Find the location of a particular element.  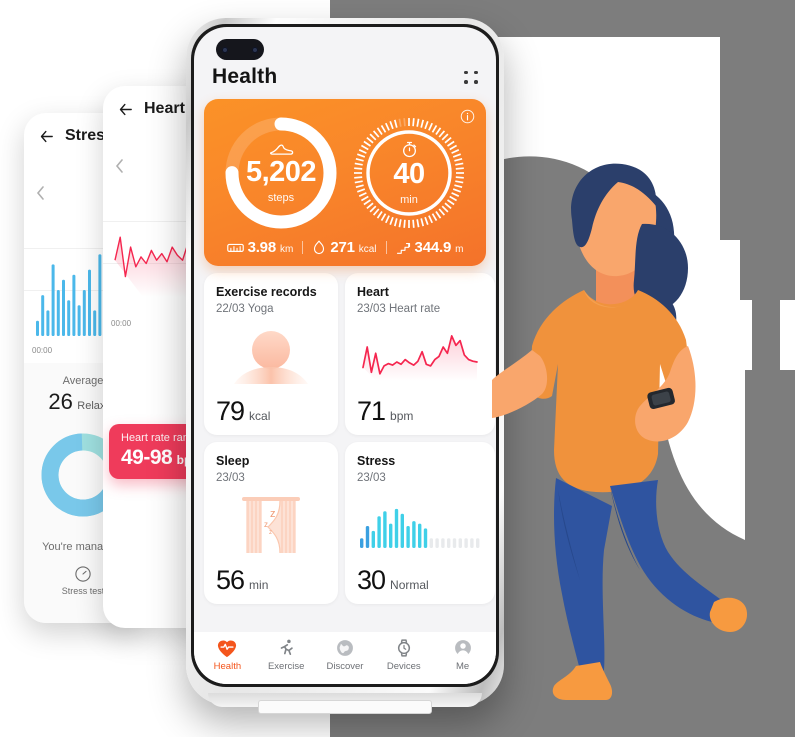

tile-title: Stress is located at coordinates (376, 461).